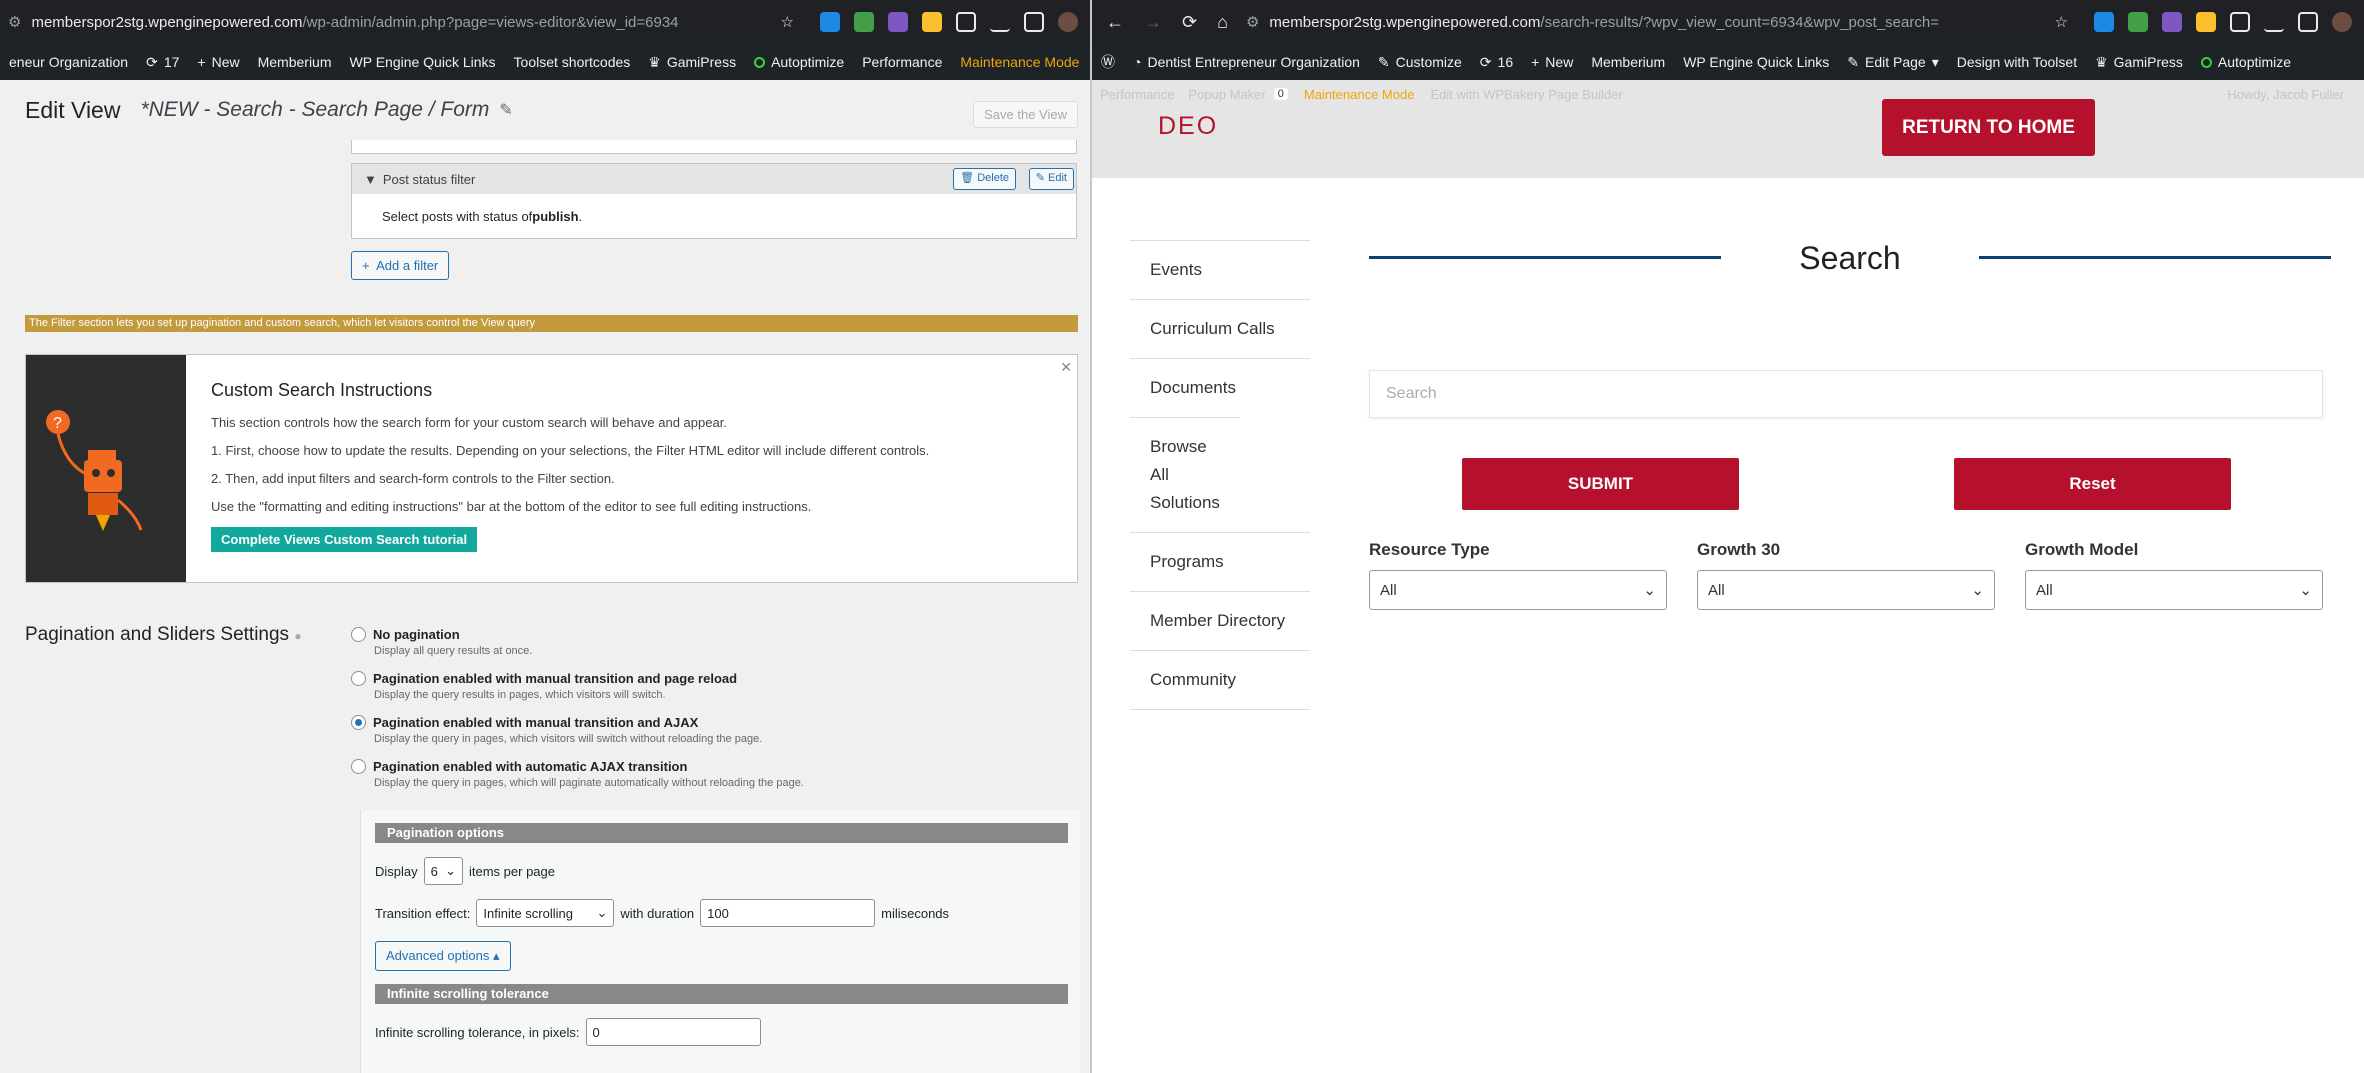 The width and height of the screenshot is (2364, 1073). What do you see at coordinates (1846, 590) in the screenshot?
I see `growth-30-select: All ⌄` at bounding box center [1846, 590].